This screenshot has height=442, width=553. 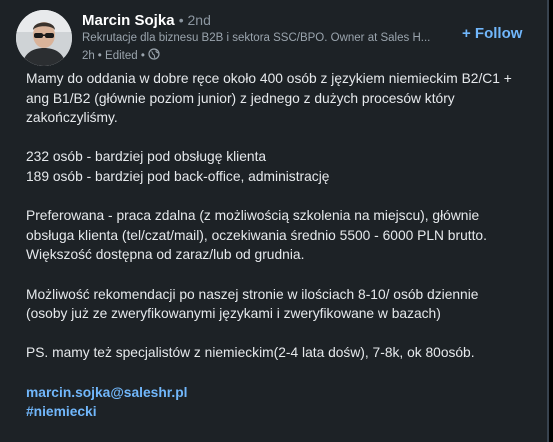 I want to click on post-meta: 2h • Edited •, so click(x=121, y=55).